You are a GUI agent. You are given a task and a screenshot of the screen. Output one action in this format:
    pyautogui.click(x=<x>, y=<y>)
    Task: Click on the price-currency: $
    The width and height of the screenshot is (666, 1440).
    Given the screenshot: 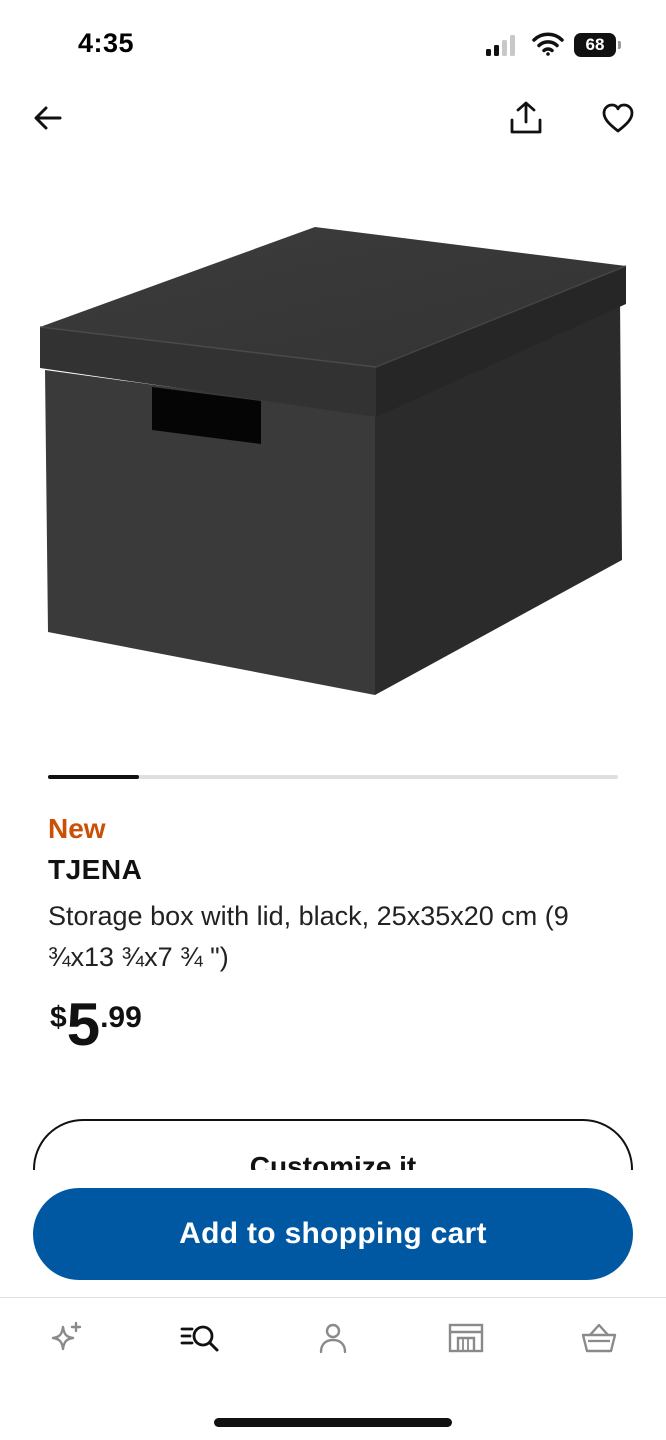 What is the action you would take?
    pyautogui.click(x=58, y=1017)
    